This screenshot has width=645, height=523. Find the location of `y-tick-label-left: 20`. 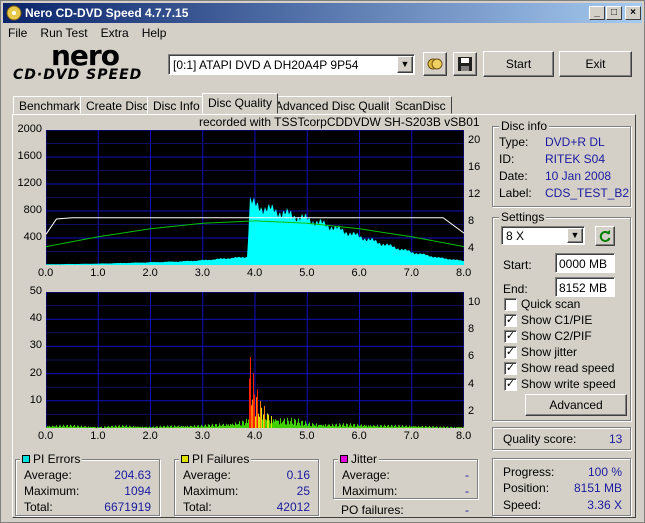

y-tick-label-left: 20 is located at coordinates (35, 372).